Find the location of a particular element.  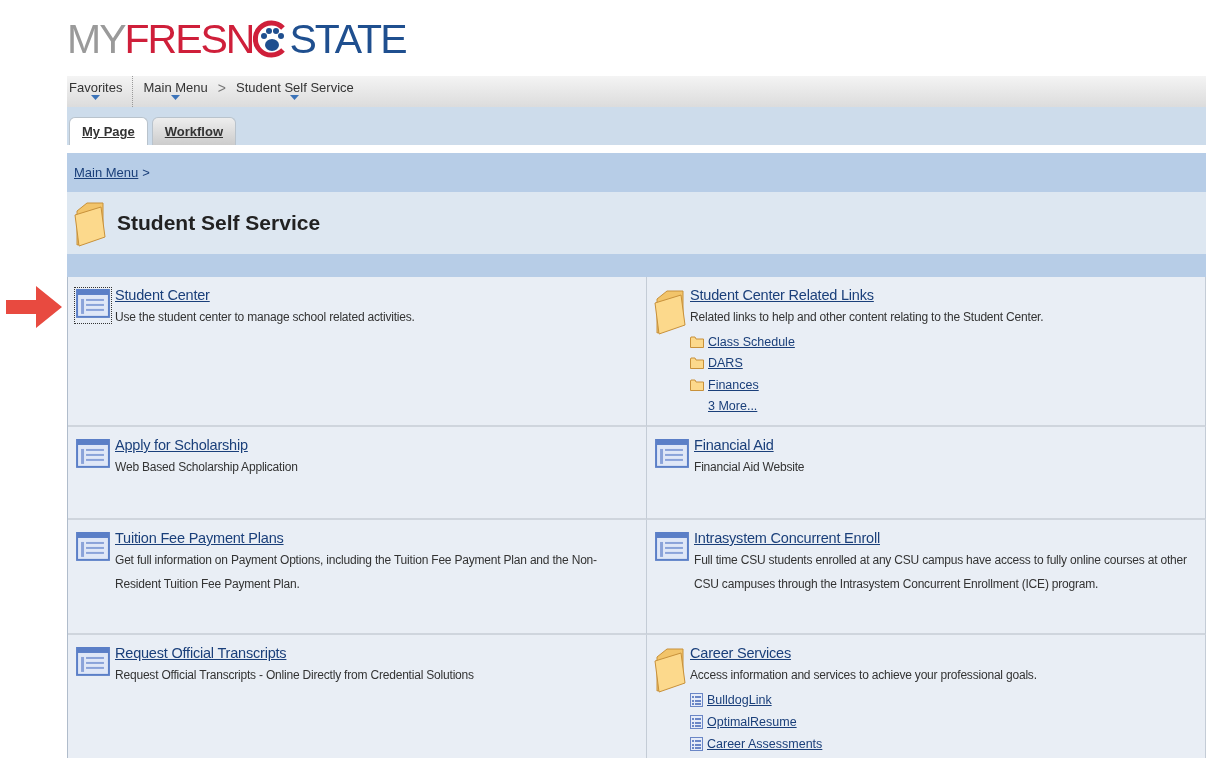

sub-link: Finances is located at coordinates (733, 384).